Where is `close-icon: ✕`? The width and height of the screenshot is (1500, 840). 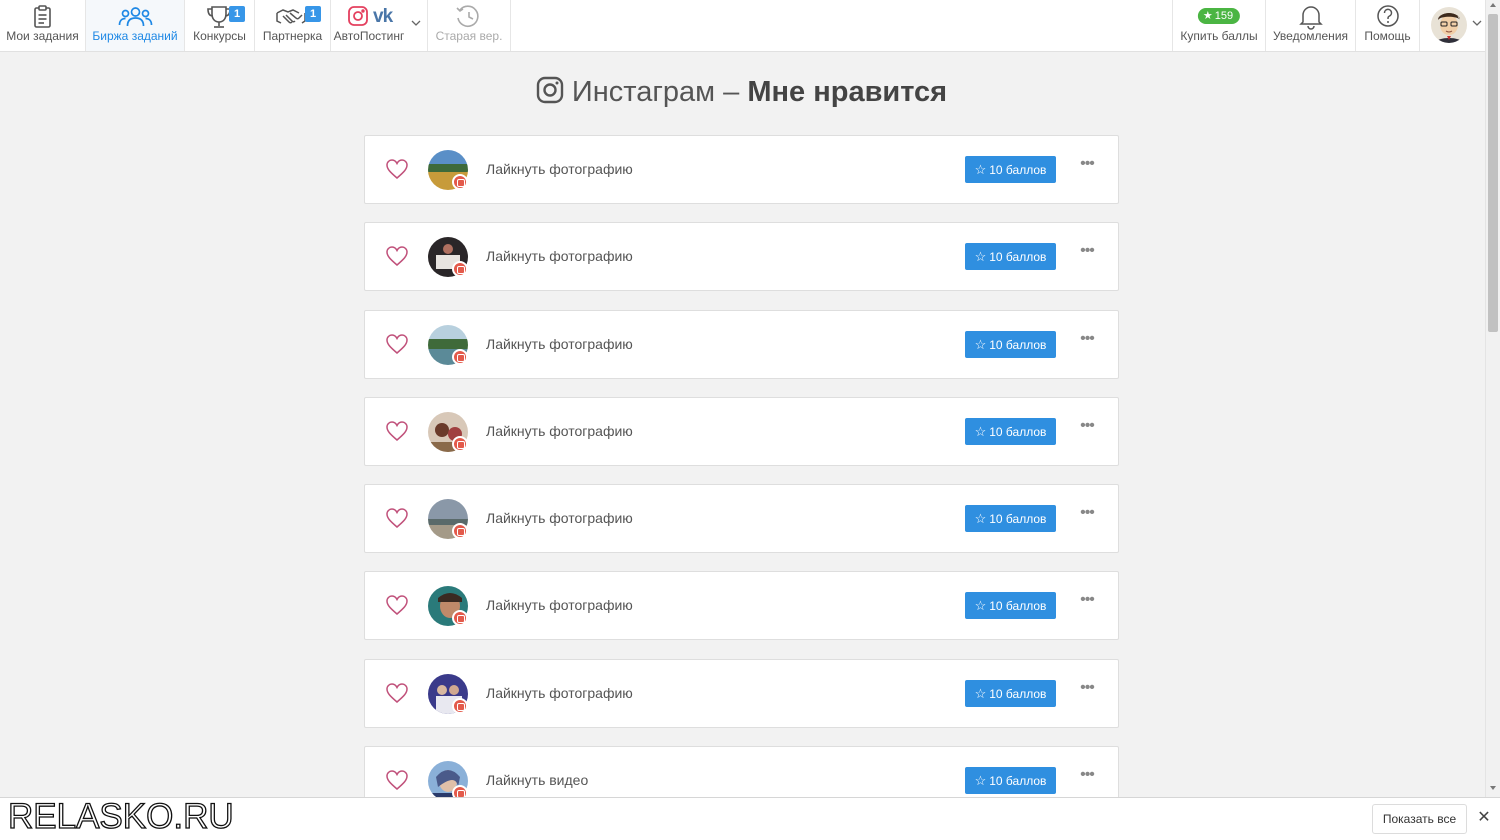 close-icon: ✕ is located at coordinates (1484, 818).